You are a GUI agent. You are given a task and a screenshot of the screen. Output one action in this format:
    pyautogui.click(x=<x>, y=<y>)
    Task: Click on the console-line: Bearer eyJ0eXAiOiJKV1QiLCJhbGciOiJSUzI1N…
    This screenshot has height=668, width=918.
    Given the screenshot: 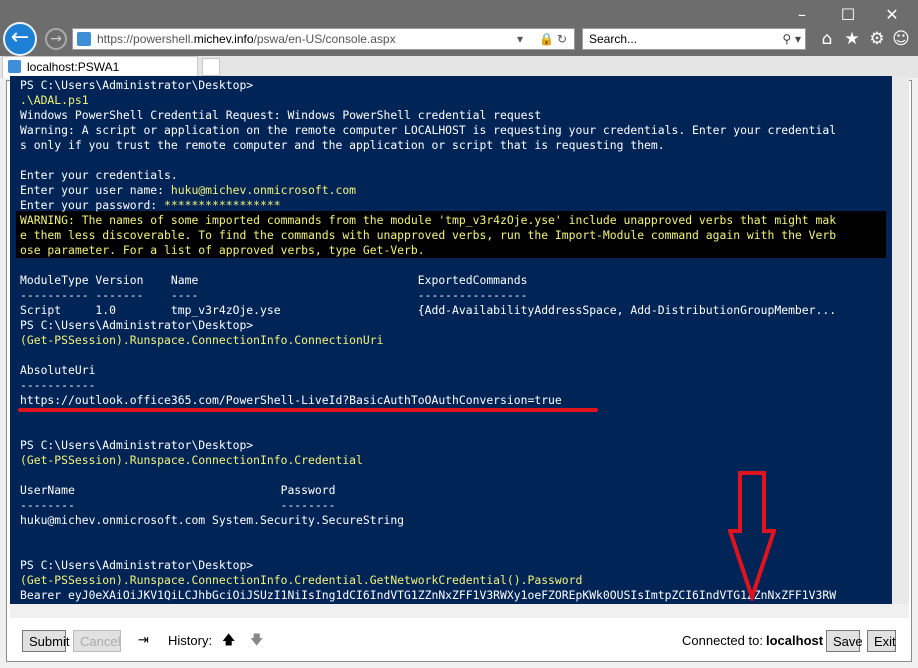 What is the action you would take?
    pyautogui.click(x=428, y=595)
    